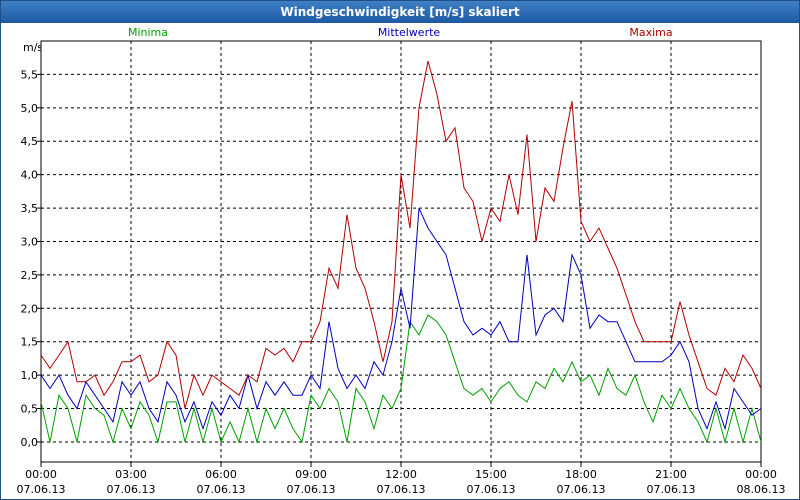  Describe the element at coordinates (30, 308) in the screenshot. I see `y-tick-label: 2,0` at that location.